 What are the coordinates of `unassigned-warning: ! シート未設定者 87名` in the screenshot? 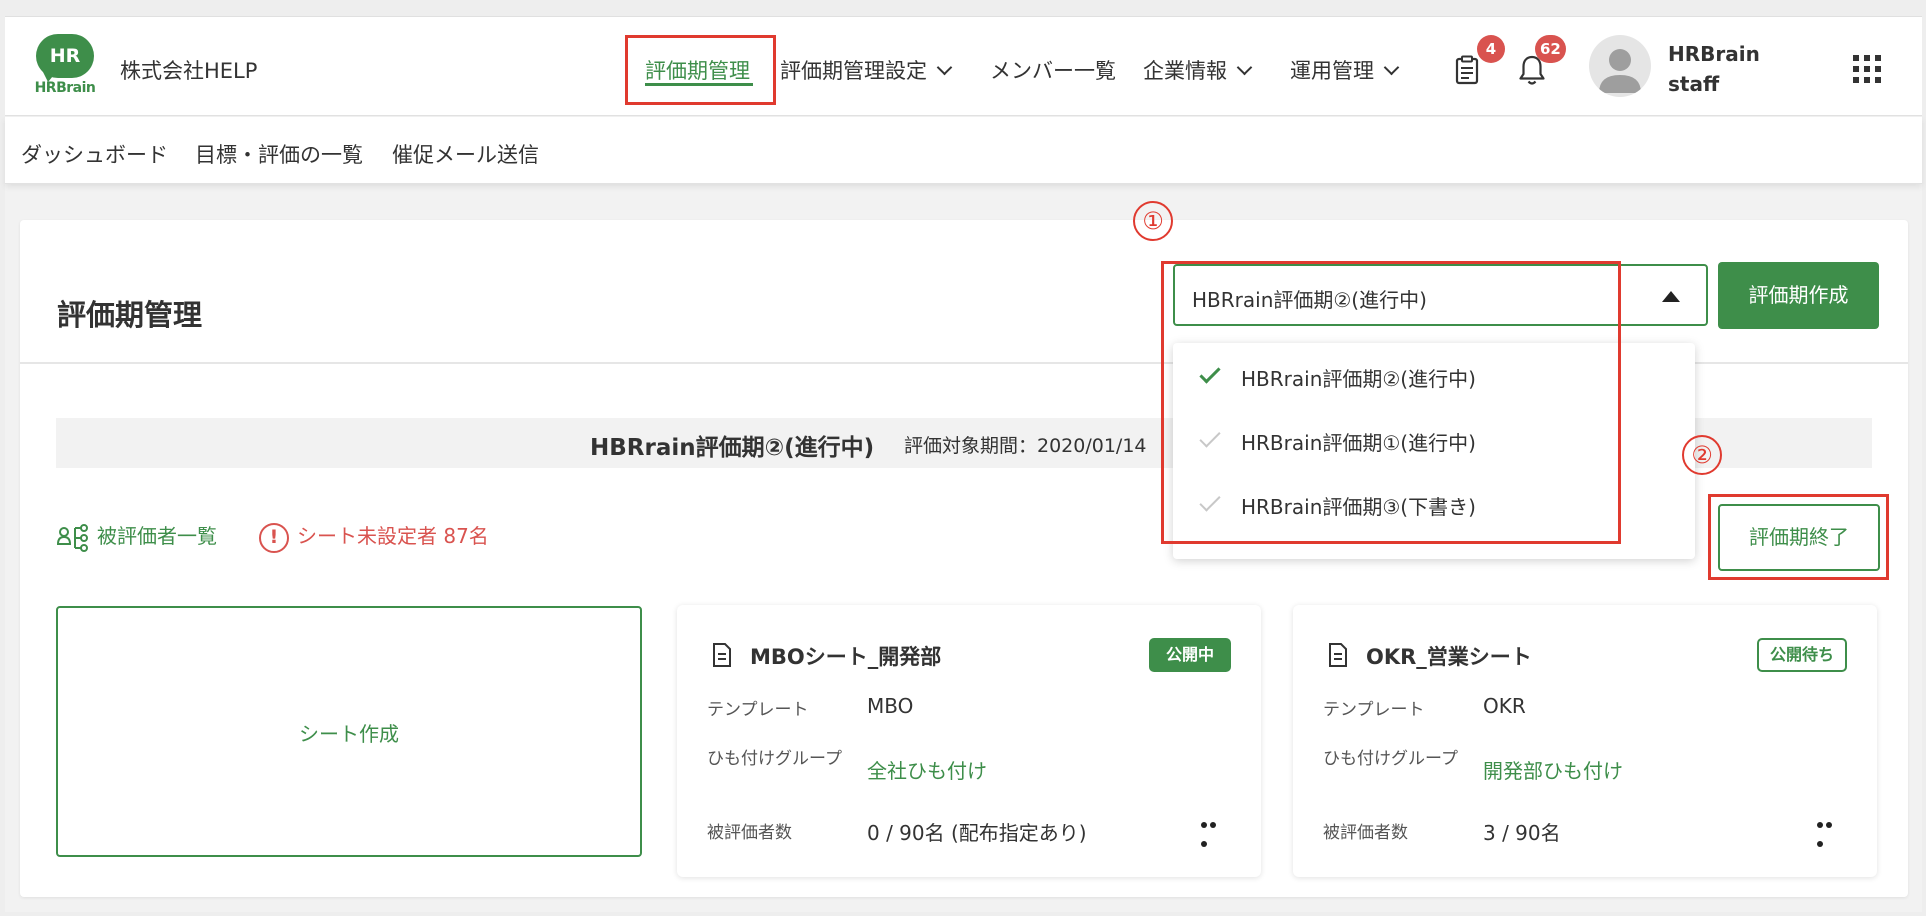 It's located at (374, 536).